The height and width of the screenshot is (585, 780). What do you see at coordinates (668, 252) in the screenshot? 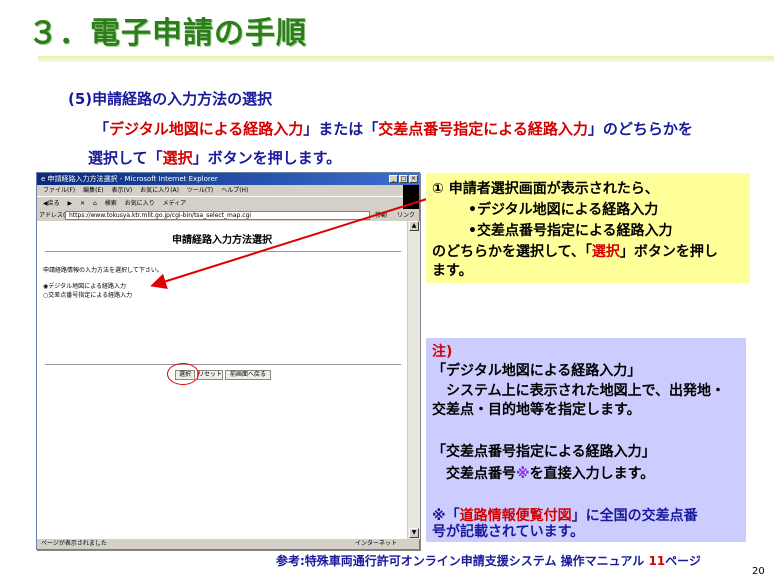
I see `text: 」ボタンを押し` at bounding box center [668, 252].